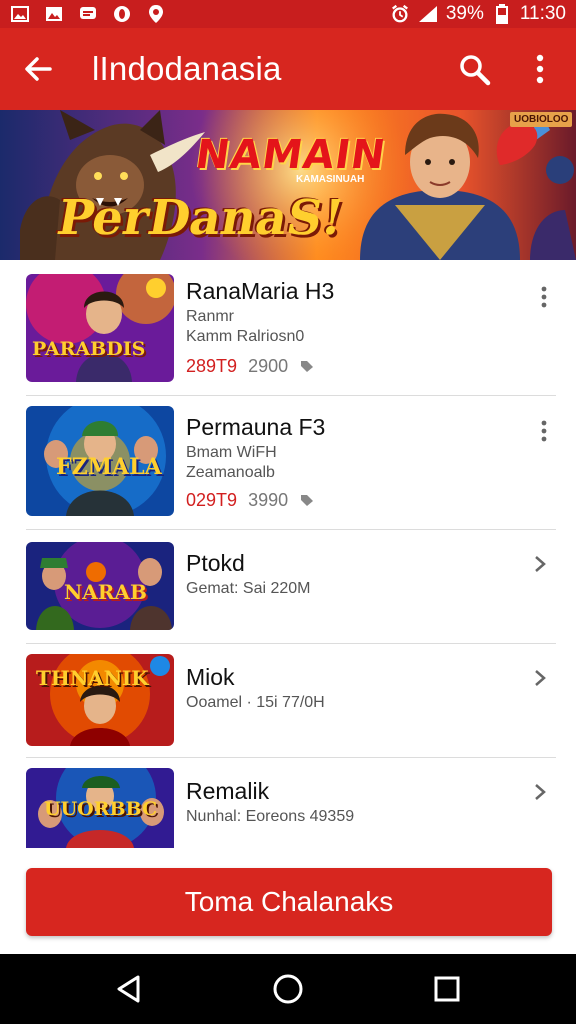 The image size is (576, 1024). Describe the element at coordinates (89, 349) in the screenshot. I see `thumbnail-text: PARABDIS` at that location.